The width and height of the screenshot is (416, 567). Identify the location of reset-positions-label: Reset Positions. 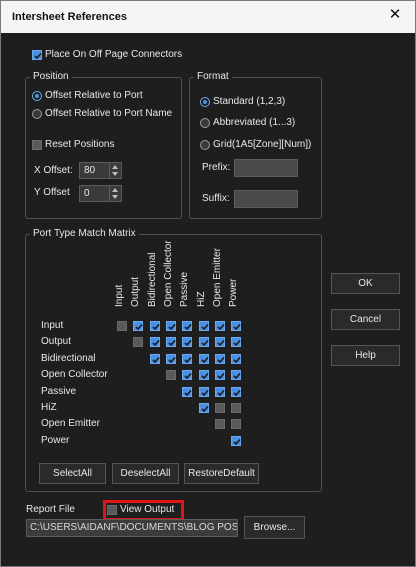
(80, 144).